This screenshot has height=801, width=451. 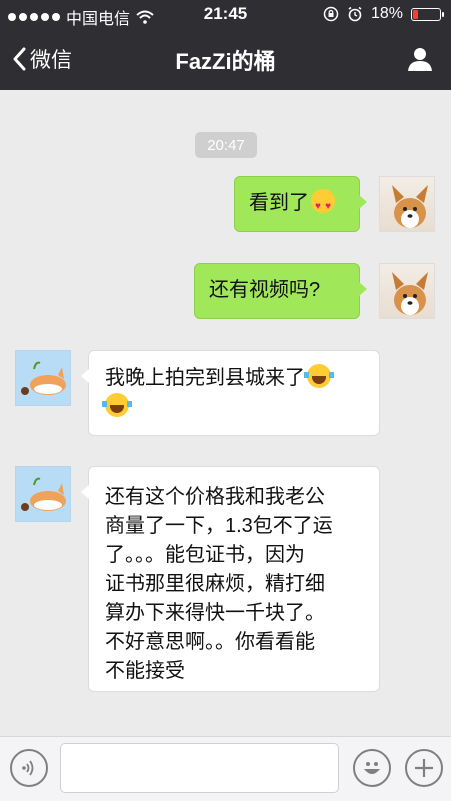 What do you see at coordinates (205, 555) in the screenshot?
I see `message-line: 了。。。能包证书，因为` at bounding box center [205, 555].